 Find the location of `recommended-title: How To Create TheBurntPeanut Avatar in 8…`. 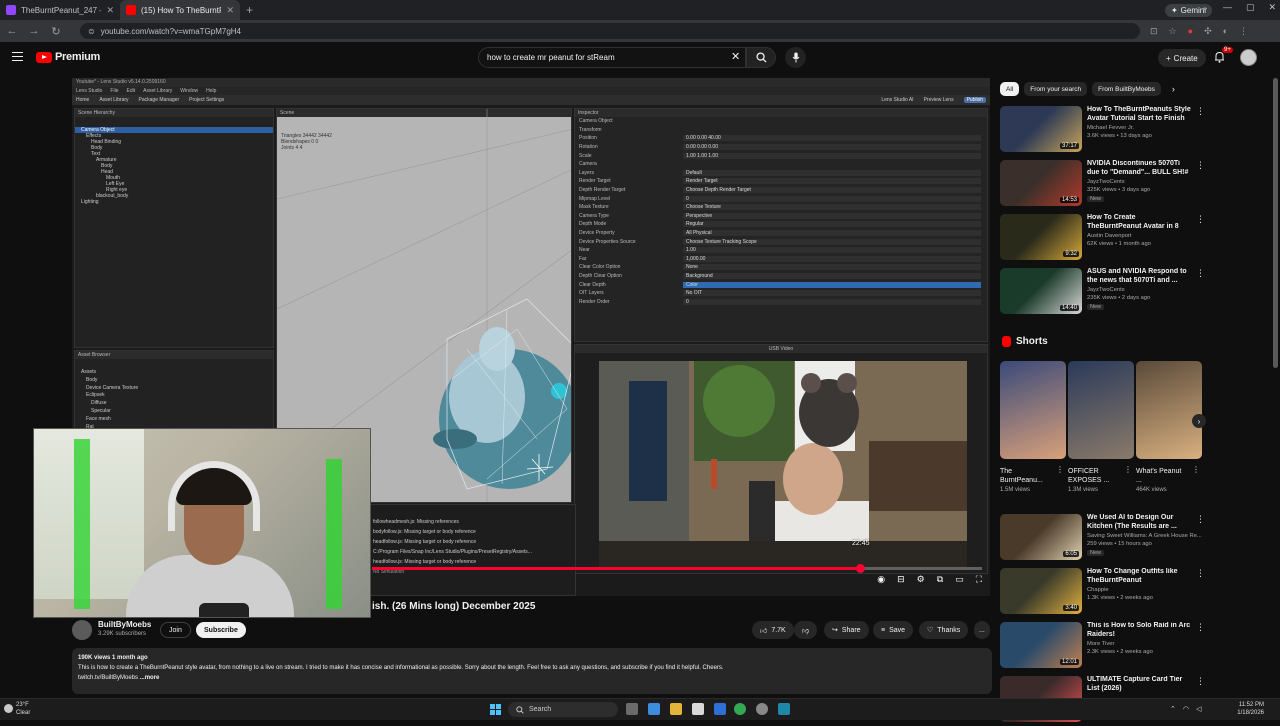

recommended-title: How To Create TheBurntPeanut Avatar in 8… is located at coordinates (1139, 222).